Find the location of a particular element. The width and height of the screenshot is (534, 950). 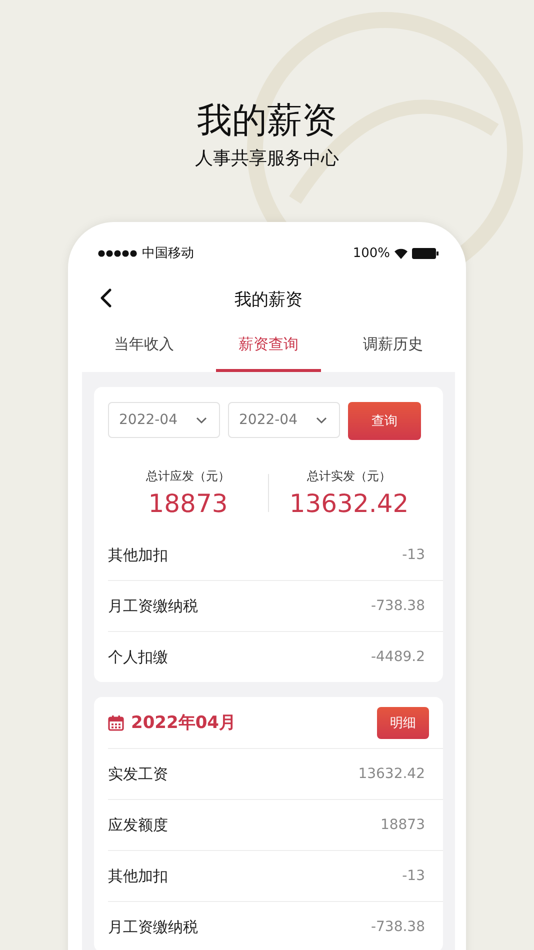

total-label: 总计实发（元） is located at coordinates (349, 476).